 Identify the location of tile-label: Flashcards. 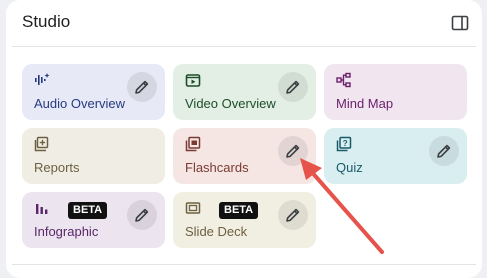
(217, 167).